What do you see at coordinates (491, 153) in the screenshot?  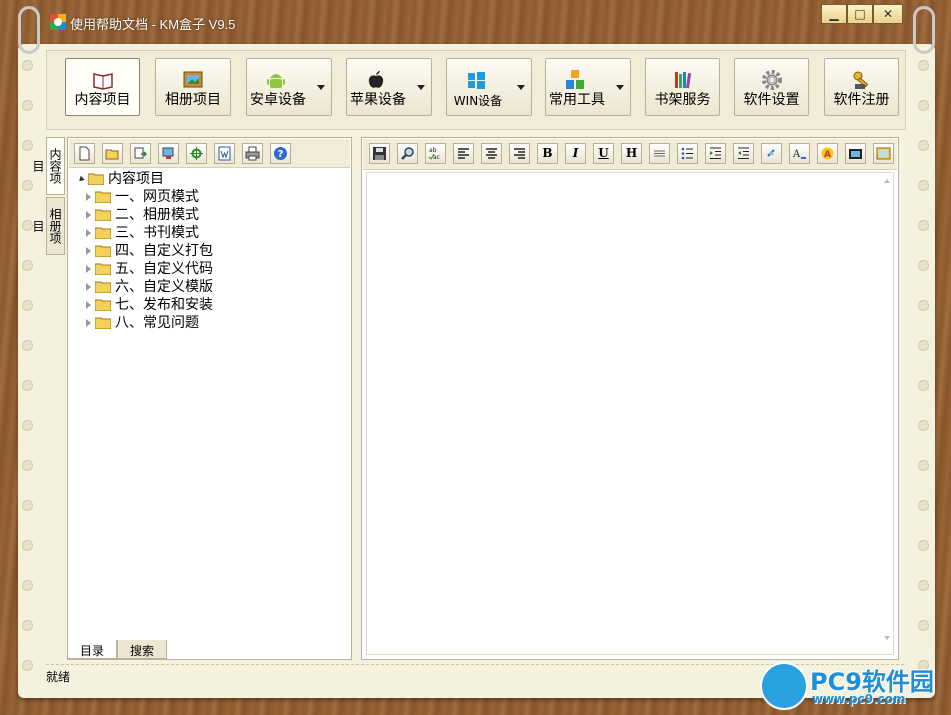 I see `align-center-button` at bounding box center [491, 153].